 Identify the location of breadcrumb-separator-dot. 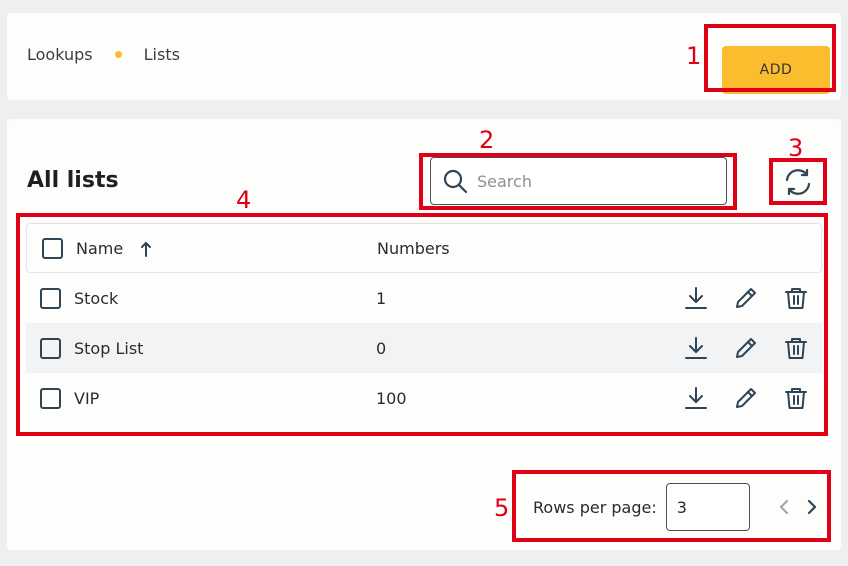
(118, 54).